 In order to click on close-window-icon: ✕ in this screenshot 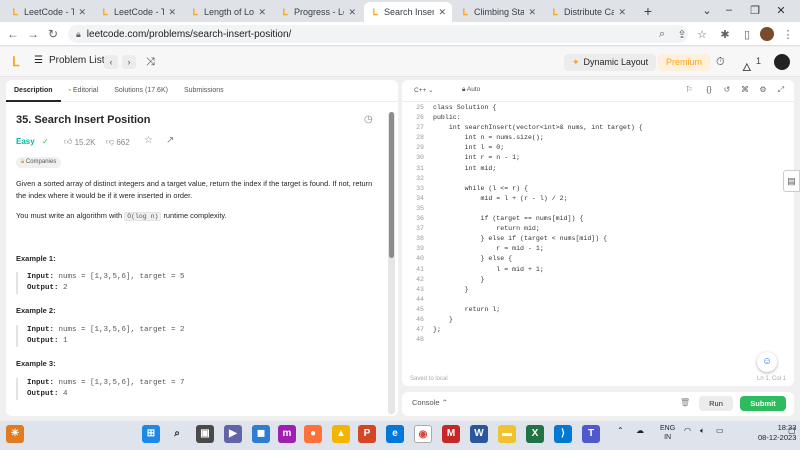, I will do `click(781, 10)`.